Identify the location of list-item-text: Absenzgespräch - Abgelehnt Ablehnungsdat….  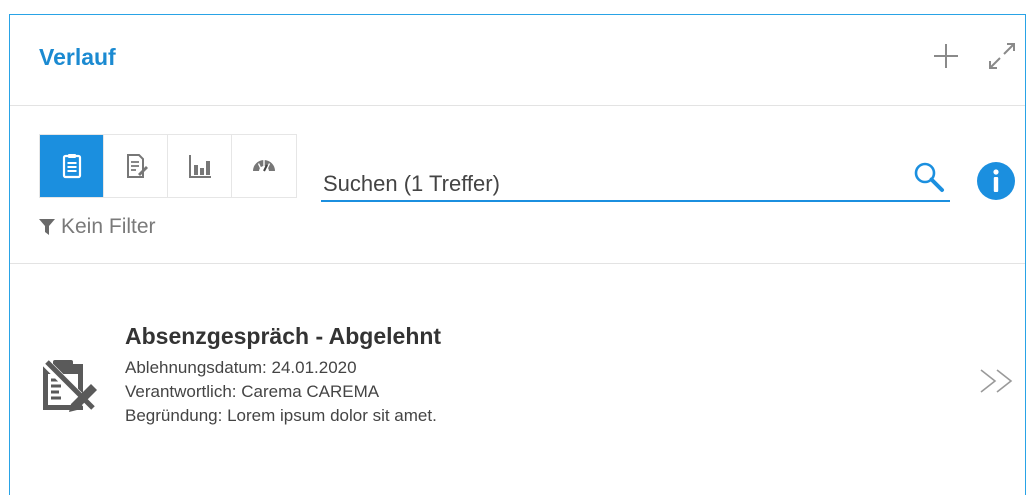
(283, 375).